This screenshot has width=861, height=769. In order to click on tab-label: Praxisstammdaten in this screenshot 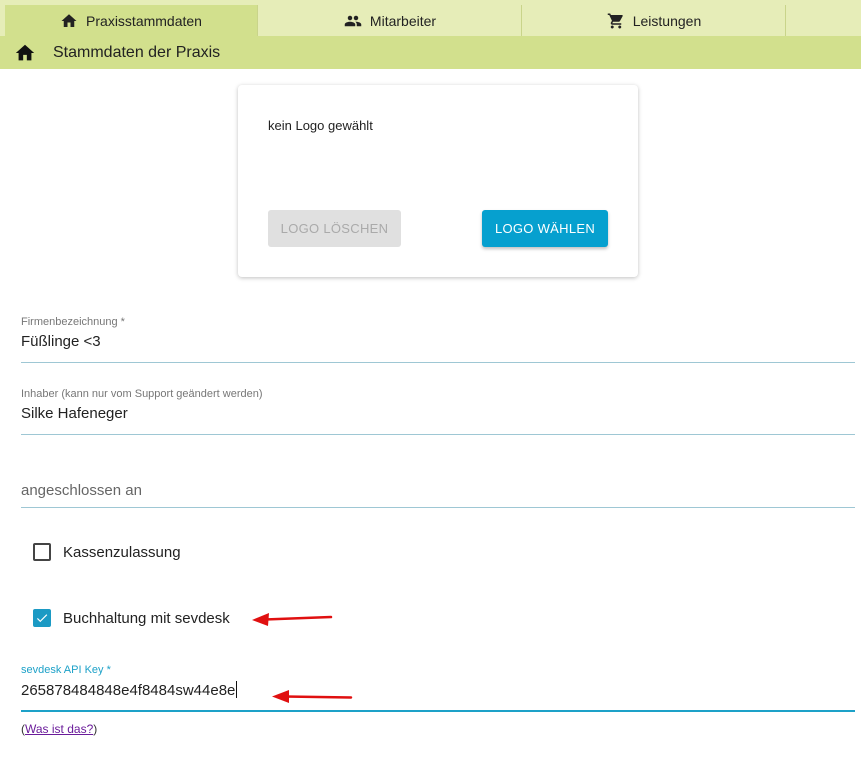, I will do `click(144, 20)`.